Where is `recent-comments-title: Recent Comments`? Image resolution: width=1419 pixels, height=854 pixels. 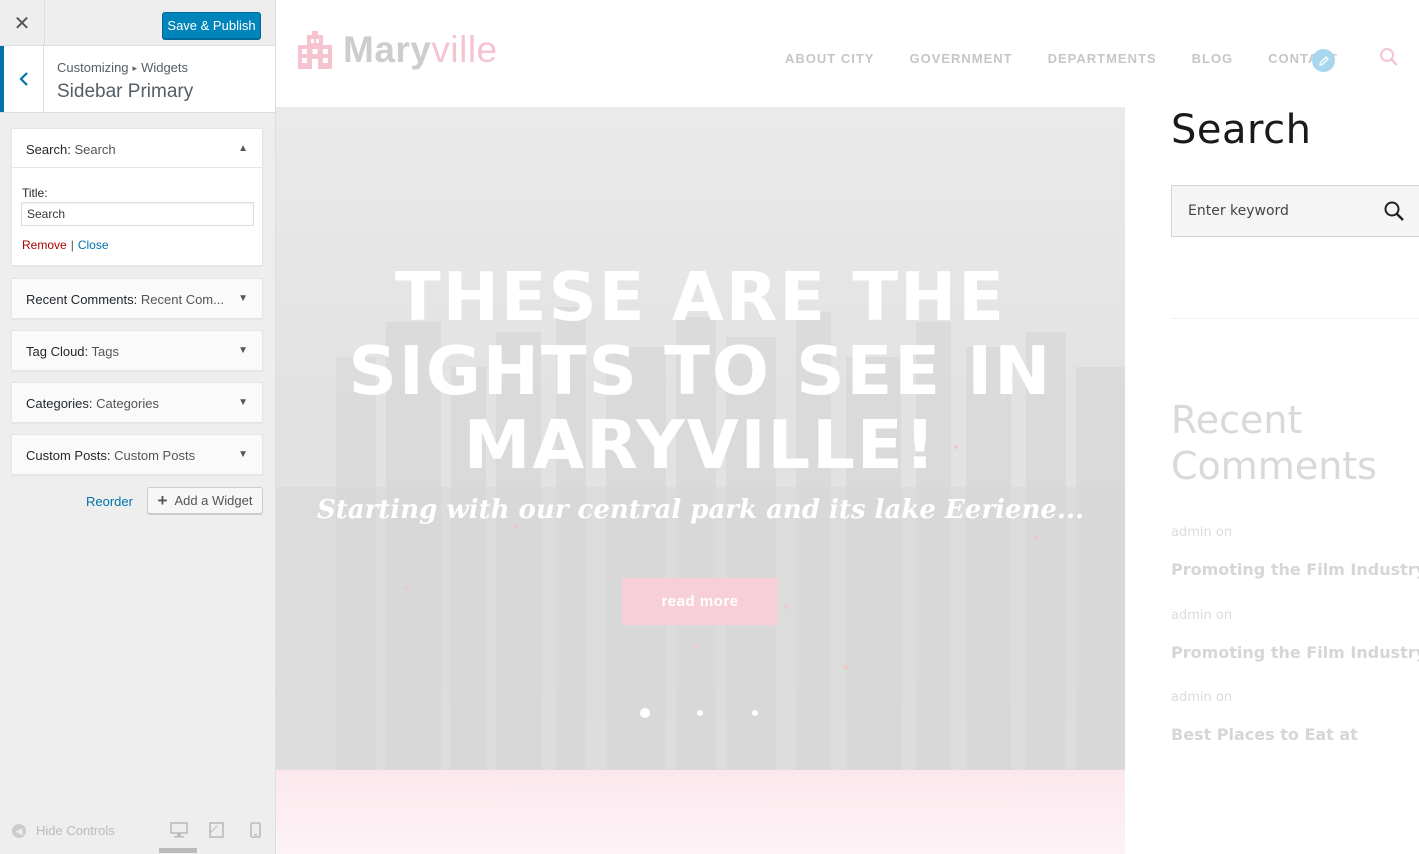 recent-comments-title: Recent Comments is located at coordinates (1274, 443).